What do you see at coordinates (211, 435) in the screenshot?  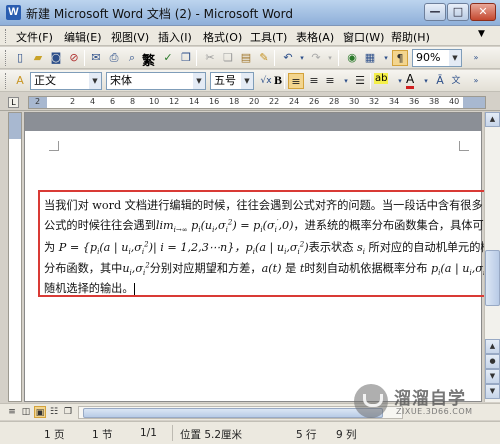 I see `status-position: 位置 5.2厘米` at bounding box center [211, 435].